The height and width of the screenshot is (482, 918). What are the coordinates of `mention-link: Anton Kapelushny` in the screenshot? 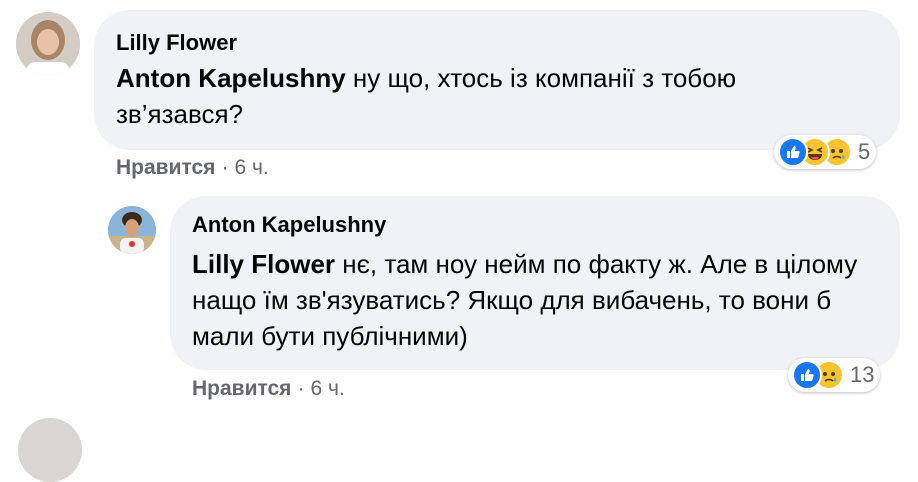 It's located at (231, 78).